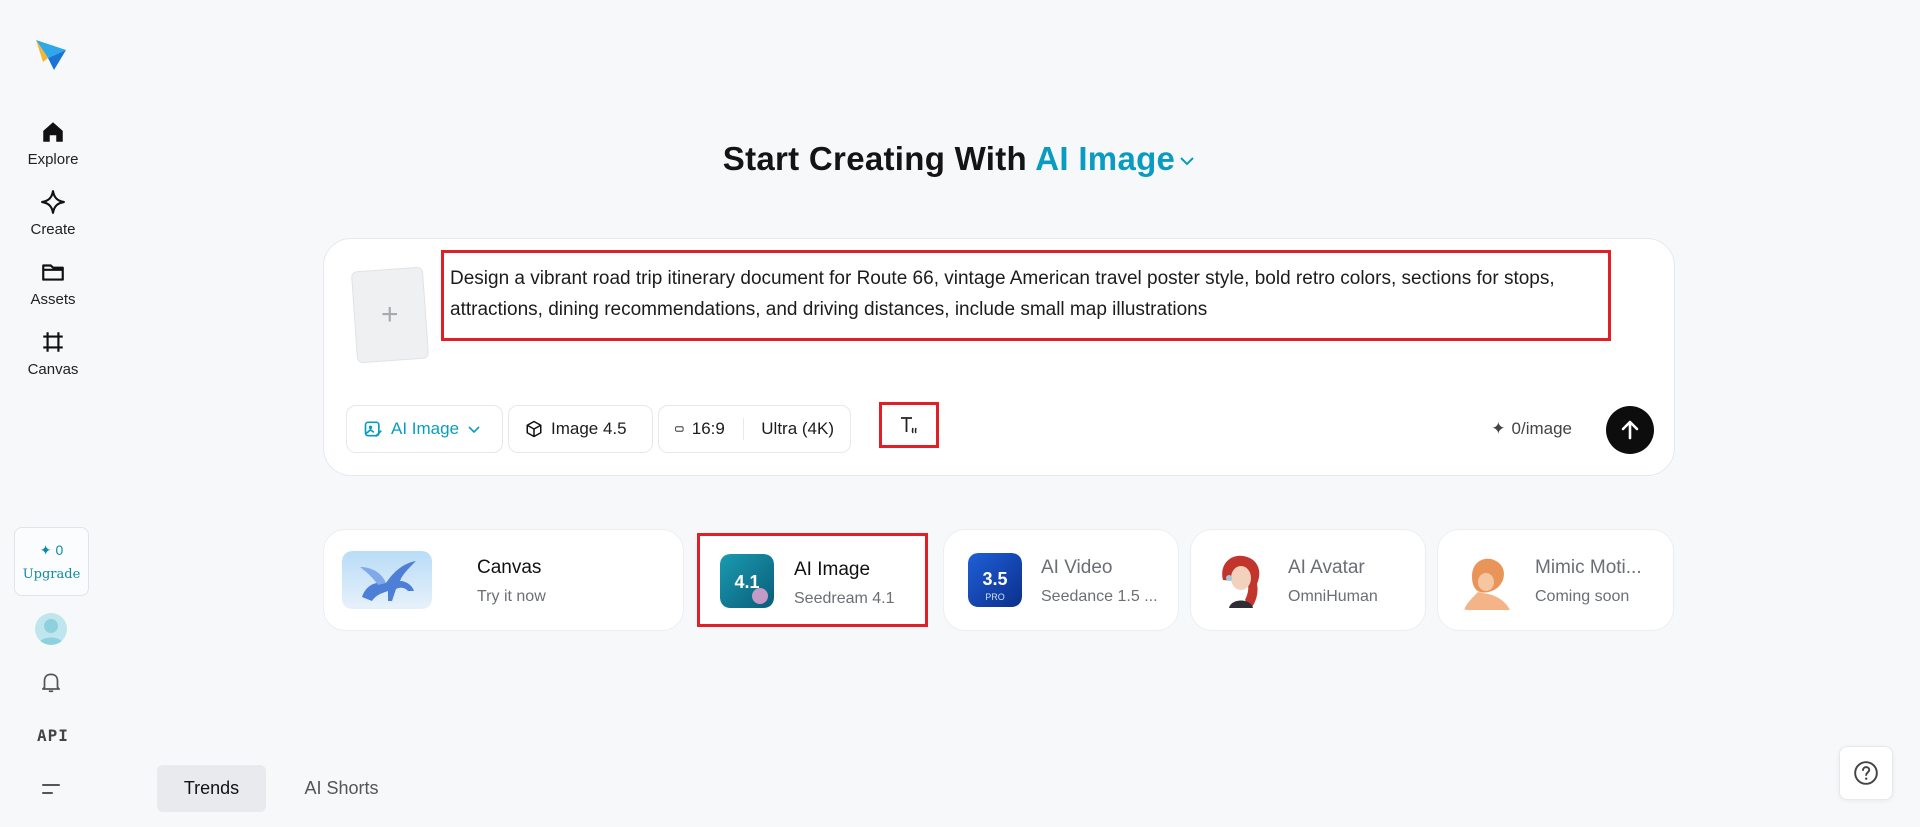 The width and height of the screenshot is (1920, 827). Describe the element at coordinates (53, 202) in the screenshot. I see `diamond-sparkle-icon` at that location.